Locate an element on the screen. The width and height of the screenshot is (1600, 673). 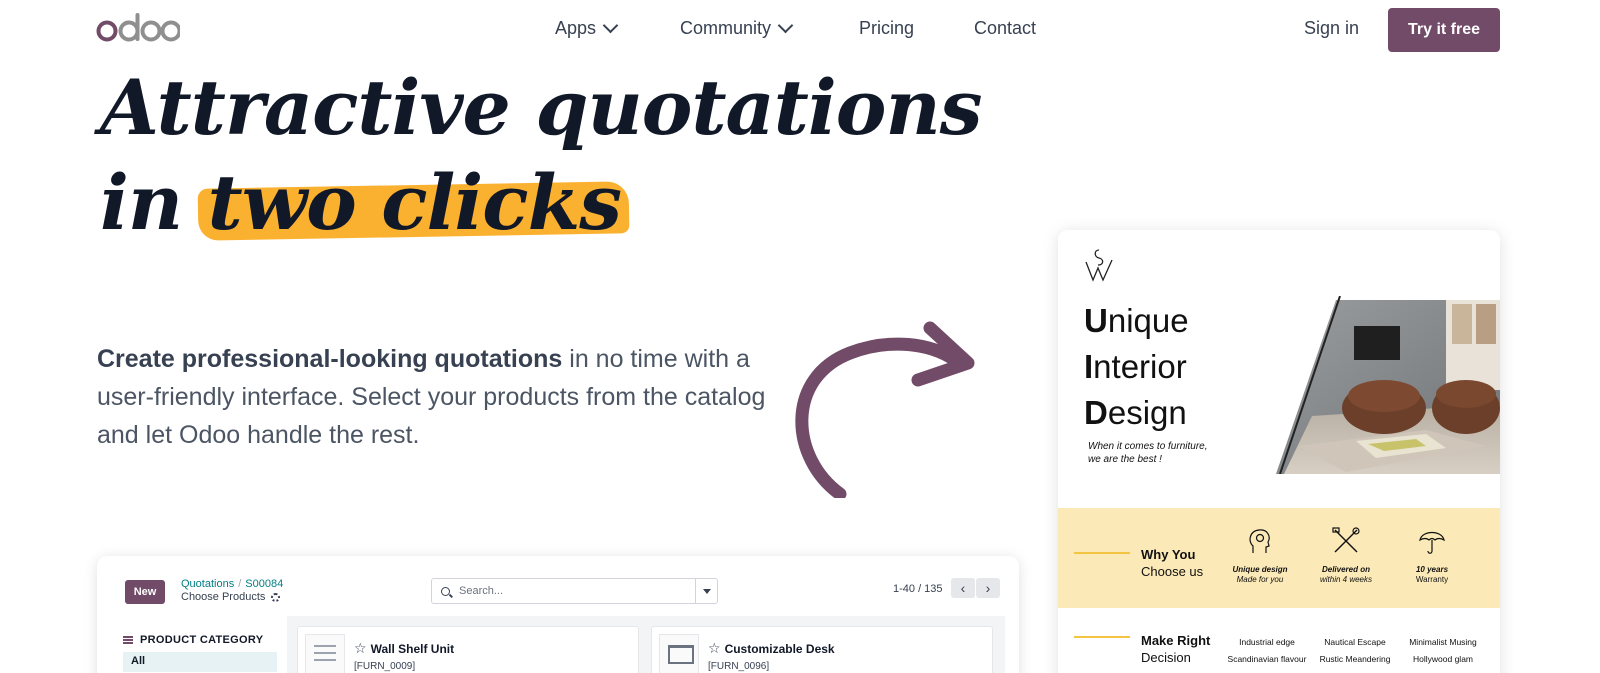
category-panel: PRODUCT CATEGORY All is located at coordinates (199, 644).